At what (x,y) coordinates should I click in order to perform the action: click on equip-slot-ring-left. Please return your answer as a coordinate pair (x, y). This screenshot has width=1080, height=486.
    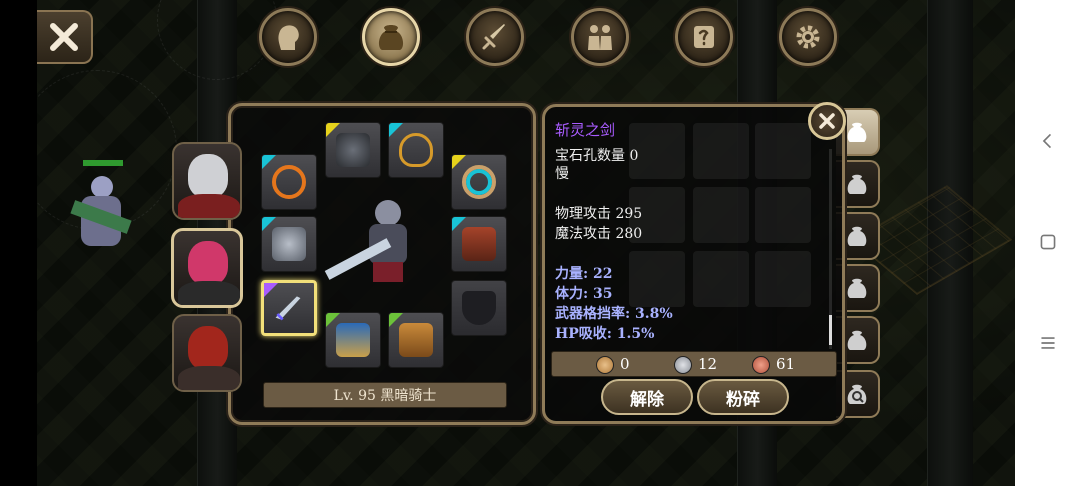
    Looking at the image, I should click on (289, 182).